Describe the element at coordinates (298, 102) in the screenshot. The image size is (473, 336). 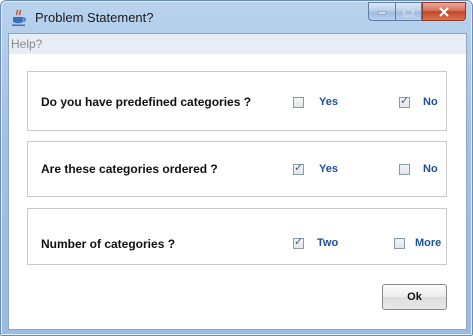
I see `checkbox-predefined-yes` at that location.